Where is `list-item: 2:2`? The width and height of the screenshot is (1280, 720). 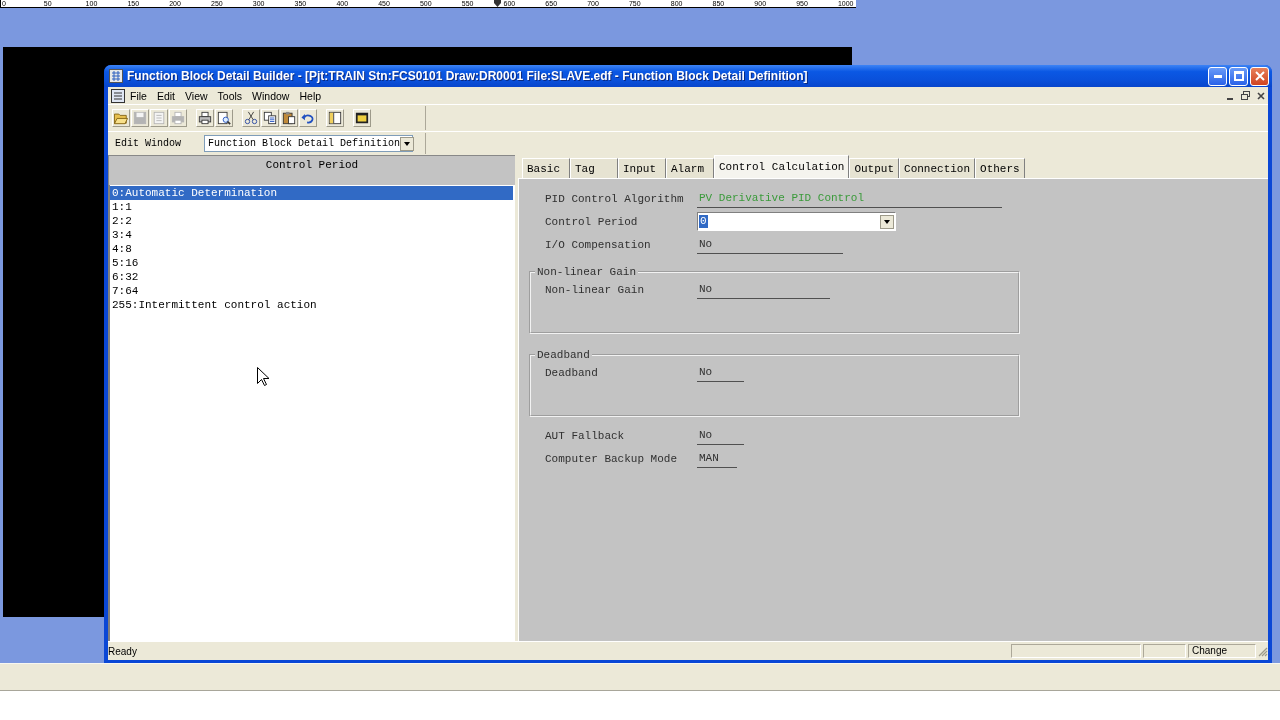
list-item: 2:2 is located at coordinates (311, 221).